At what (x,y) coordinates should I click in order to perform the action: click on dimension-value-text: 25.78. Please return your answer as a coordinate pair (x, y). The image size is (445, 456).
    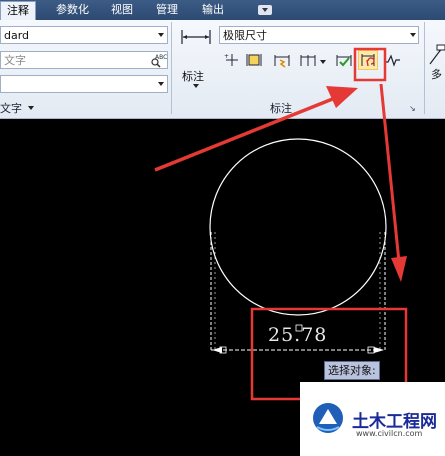
    Looking at the image, I should click on (297, 335).